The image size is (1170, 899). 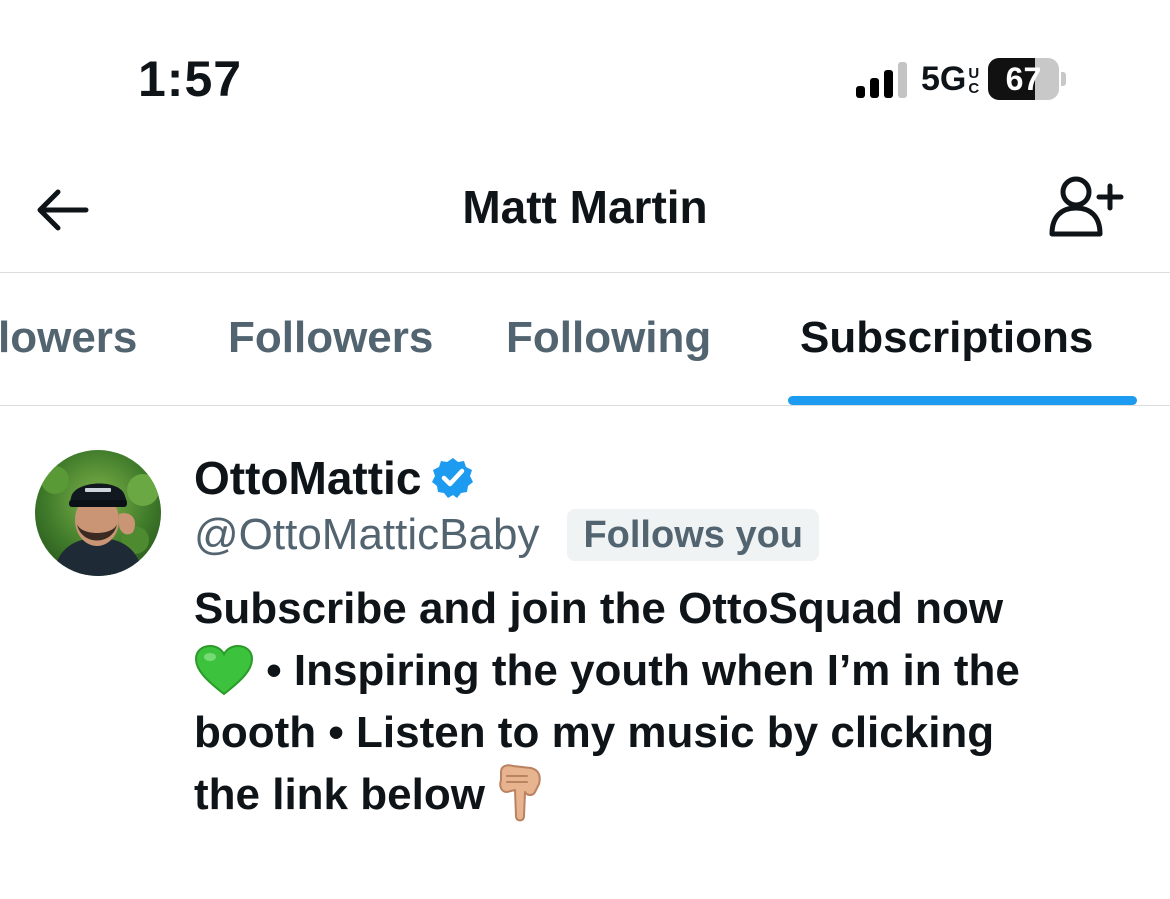 I want to click on handle-row: @OttoMatticBaby Follows you, so click(x=507, y=535).